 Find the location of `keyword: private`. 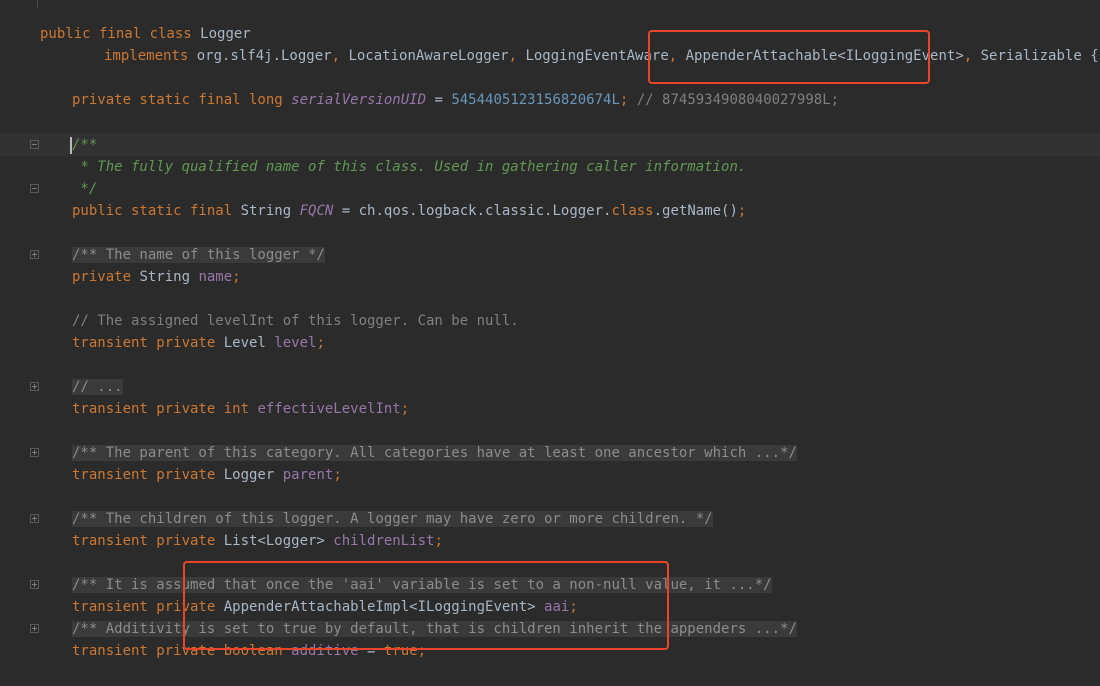

keyword: private is located at coordinates (106, 277).